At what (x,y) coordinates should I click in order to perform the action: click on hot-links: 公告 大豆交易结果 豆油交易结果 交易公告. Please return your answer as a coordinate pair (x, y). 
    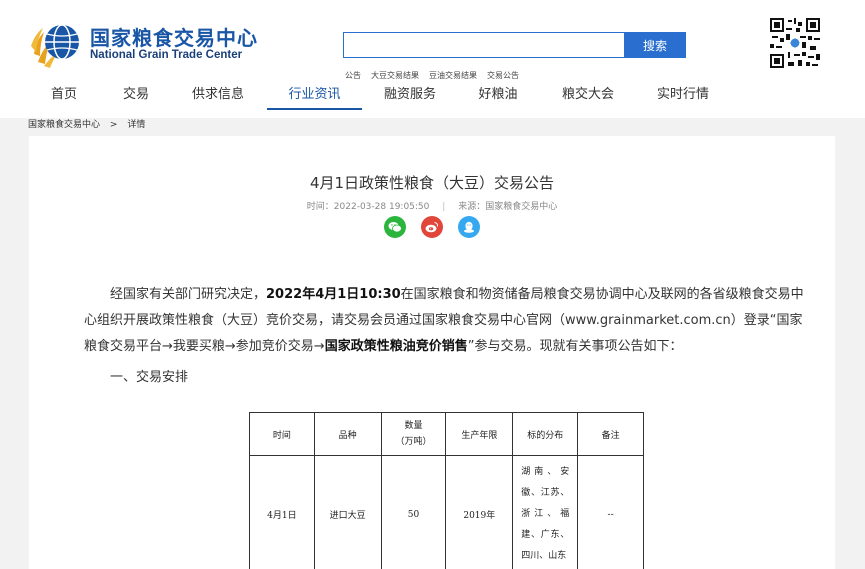
    Looking at the image, I should click on (437, 75).